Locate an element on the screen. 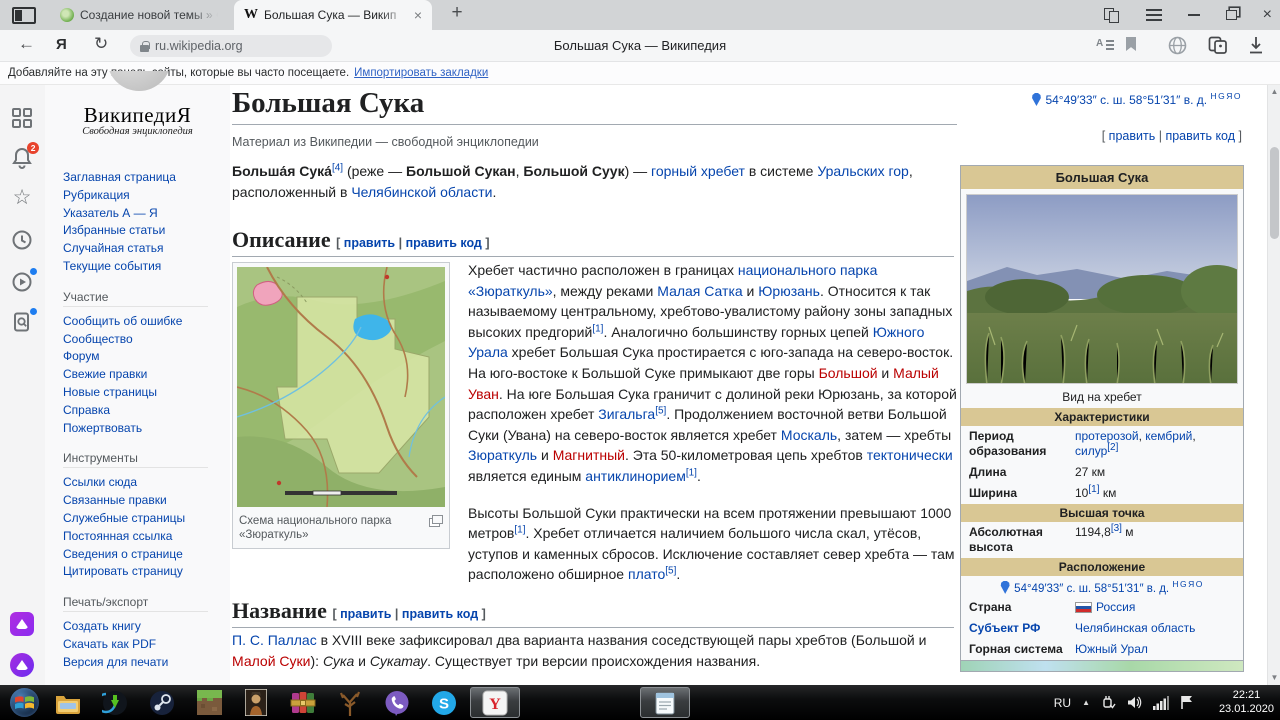 The width and height of the screenshot is (1280, 720). power-plug-icon is located at coordinates (1108, 702).